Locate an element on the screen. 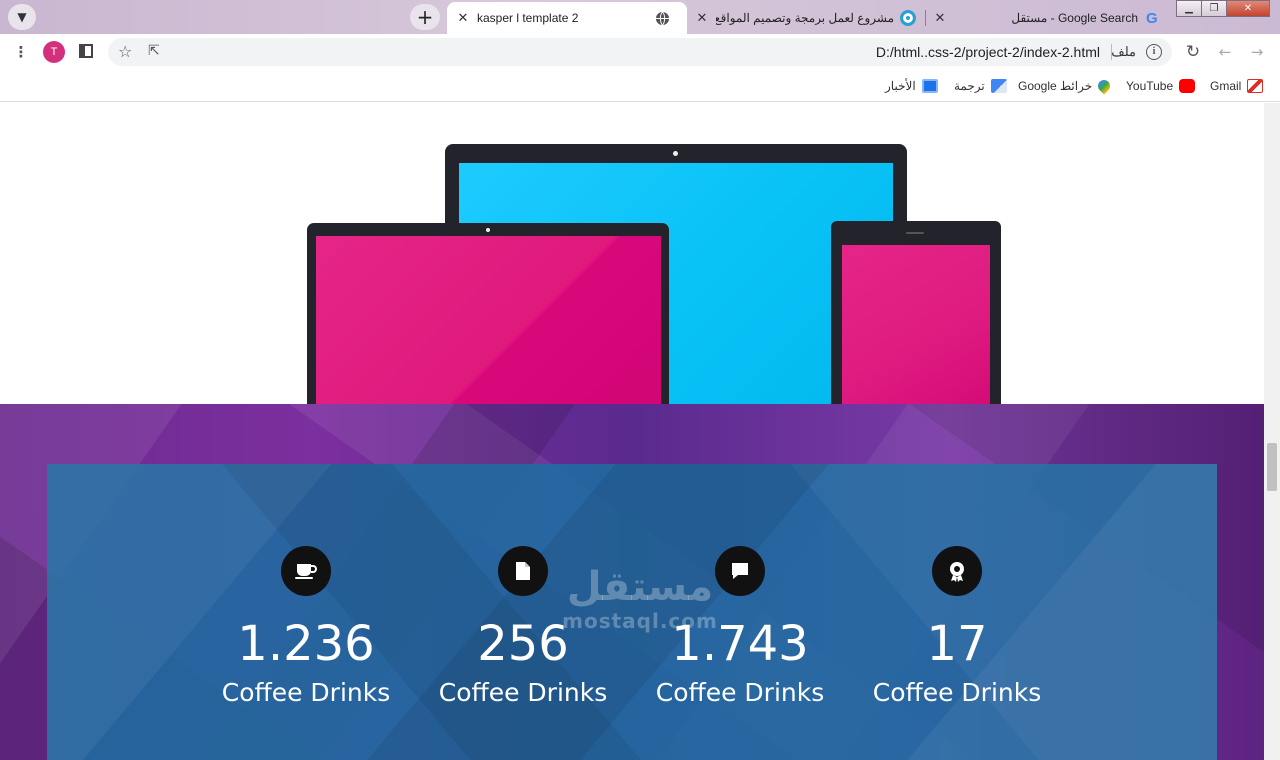 Image resolution: width=1280 pixels, height=760 pixels. bookmark-translate: ترجمة is located at coordinates (980, 86).